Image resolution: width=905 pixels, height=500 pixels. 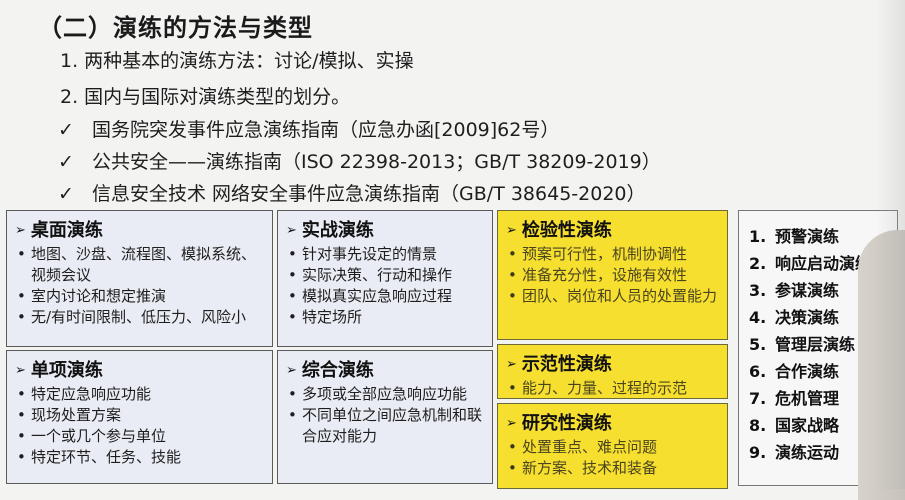 What do you see at coordinates (559, 230) in the screenshot?
I see `box-title: ➢ 检验性演练` at bounding box center [559, 230].